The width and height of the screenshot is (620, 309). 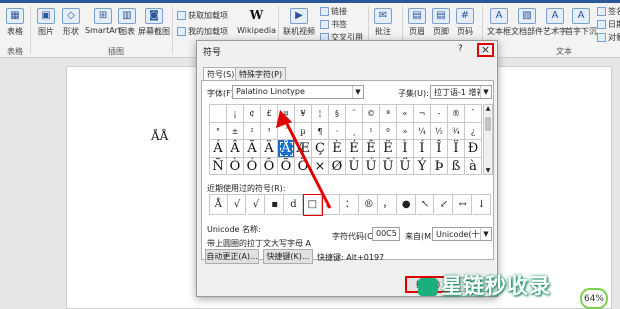 What do you see at coordinates (103, 21) in the screenshot?
I see `smartart-button: ⊞ SmartArt` at bounding box center [103, 21].